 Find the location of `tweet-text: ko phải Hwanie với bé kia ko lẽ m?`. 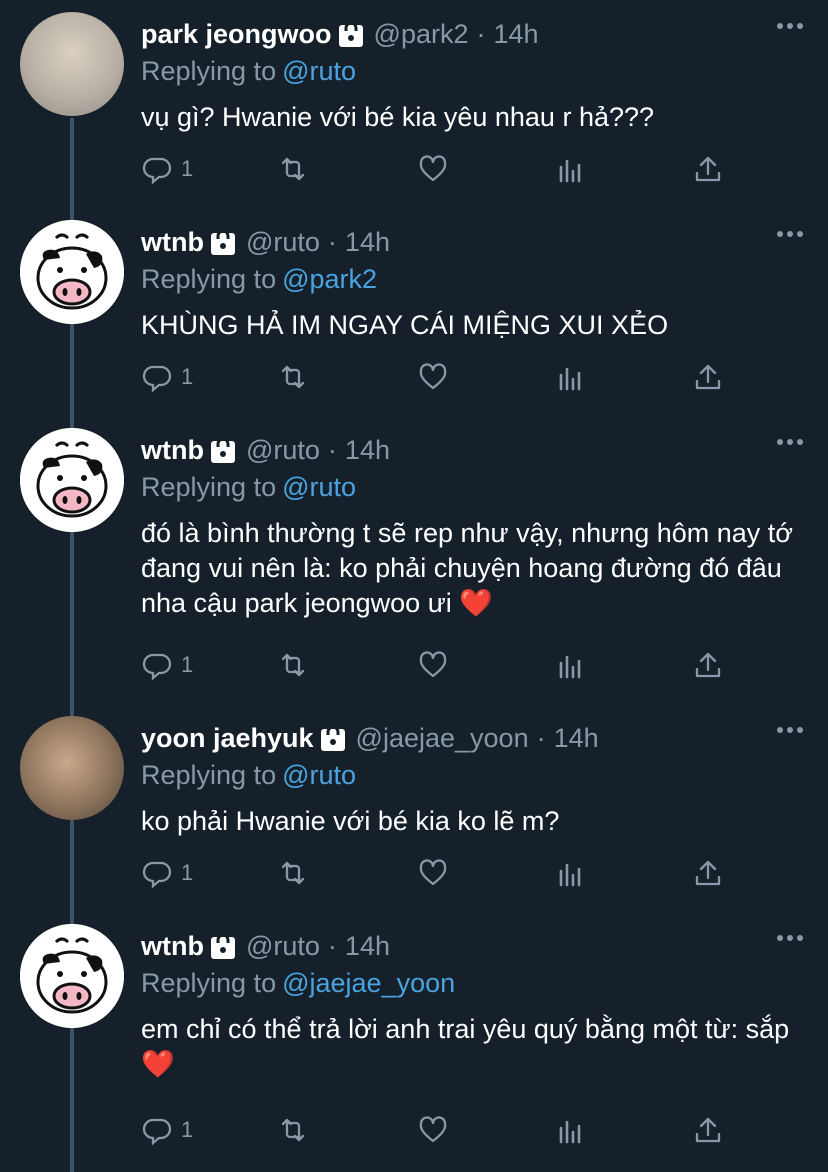

tweet-text: ko phải Hwanie với bé kia ko lẽ m? is located at coordinates (472, 821).